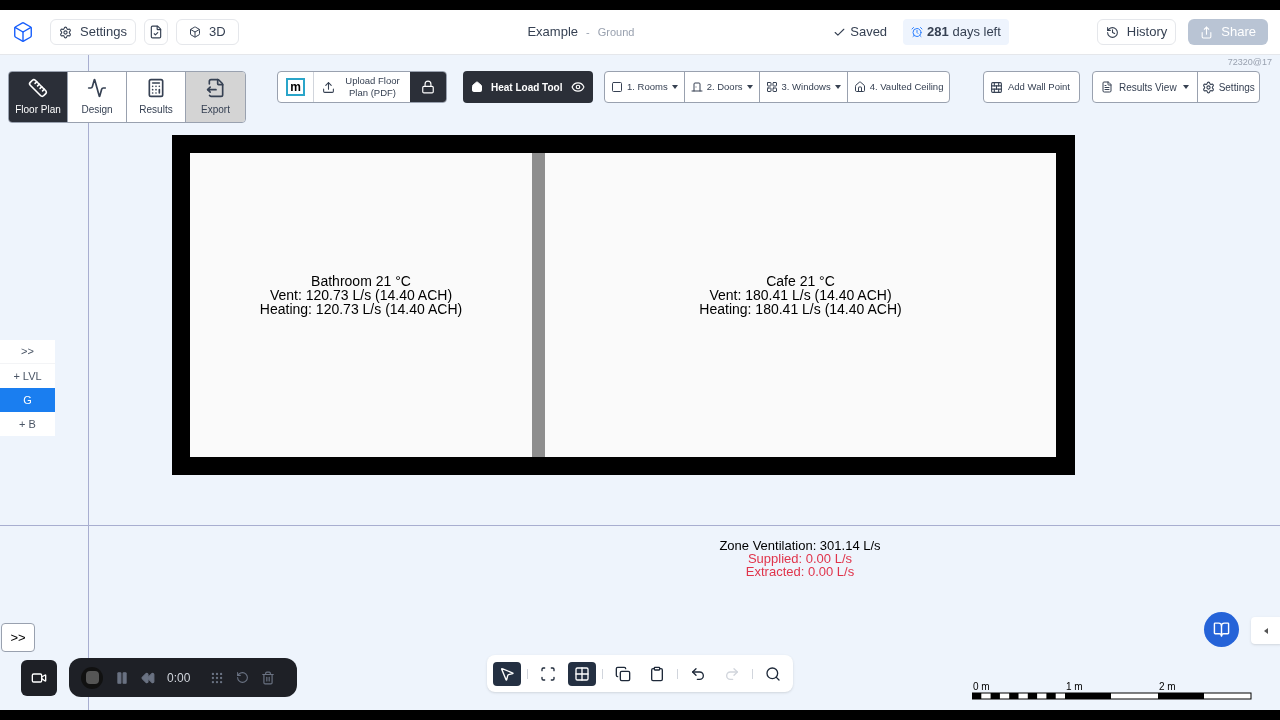  I want to click on step-button: 3. Windows, so click(803, 87).